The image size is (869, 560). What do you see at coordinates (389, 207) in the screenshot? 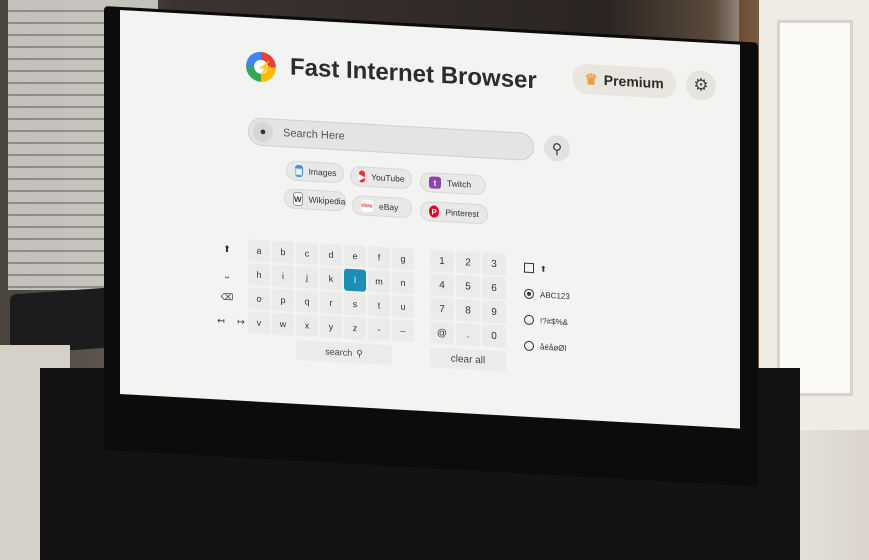
I see `quick-link-label: eBay` at bounding box center [389, 207].